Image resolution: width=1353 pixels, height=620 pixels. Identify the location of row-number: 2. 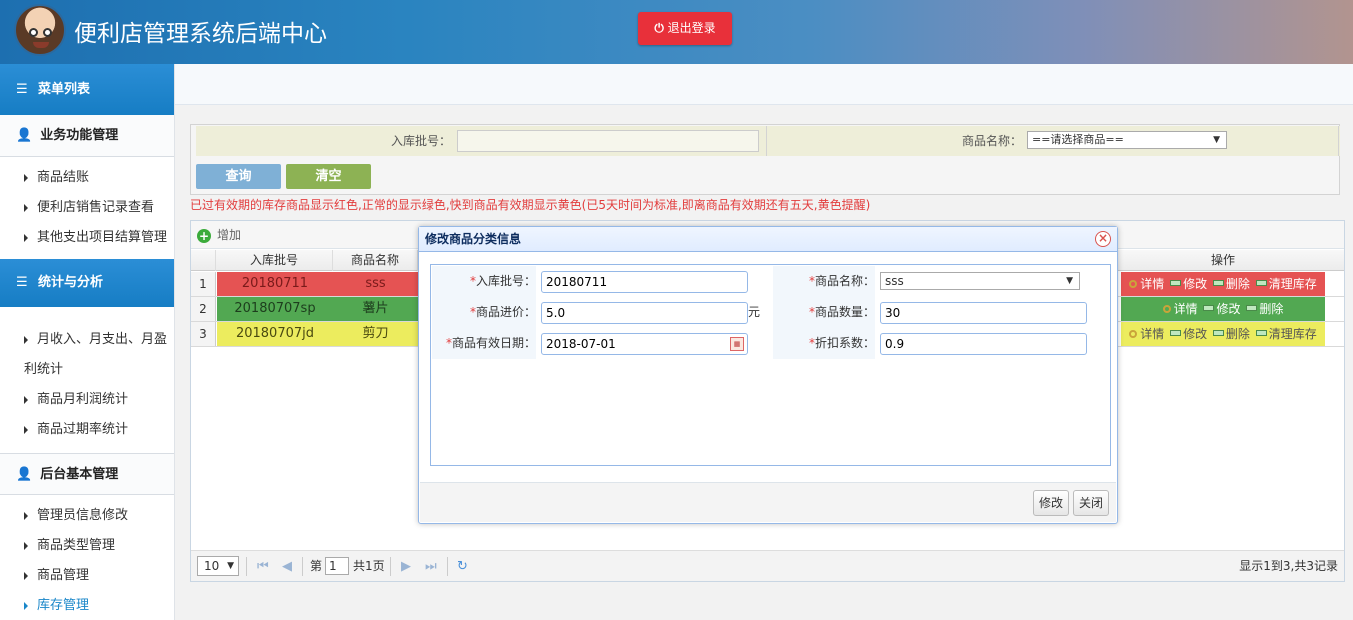
(203, 309).